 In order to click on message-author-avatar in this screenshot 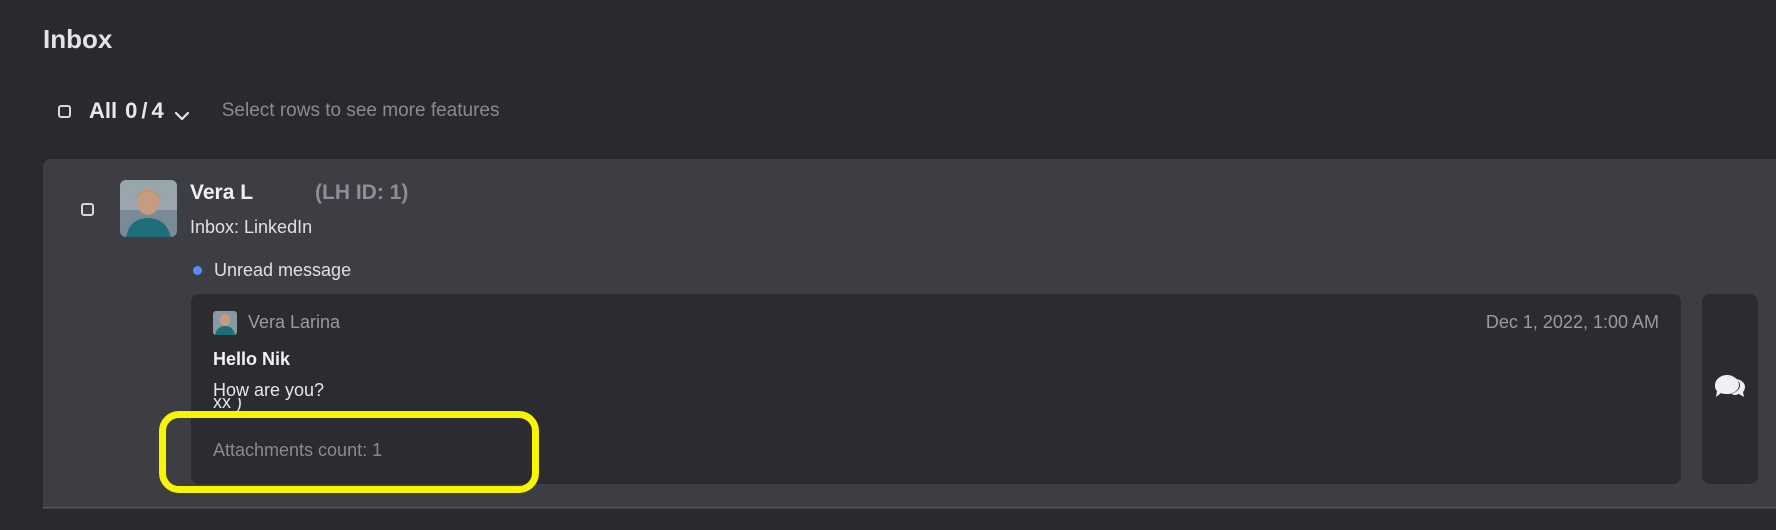, I will do `click(225, 323)`.